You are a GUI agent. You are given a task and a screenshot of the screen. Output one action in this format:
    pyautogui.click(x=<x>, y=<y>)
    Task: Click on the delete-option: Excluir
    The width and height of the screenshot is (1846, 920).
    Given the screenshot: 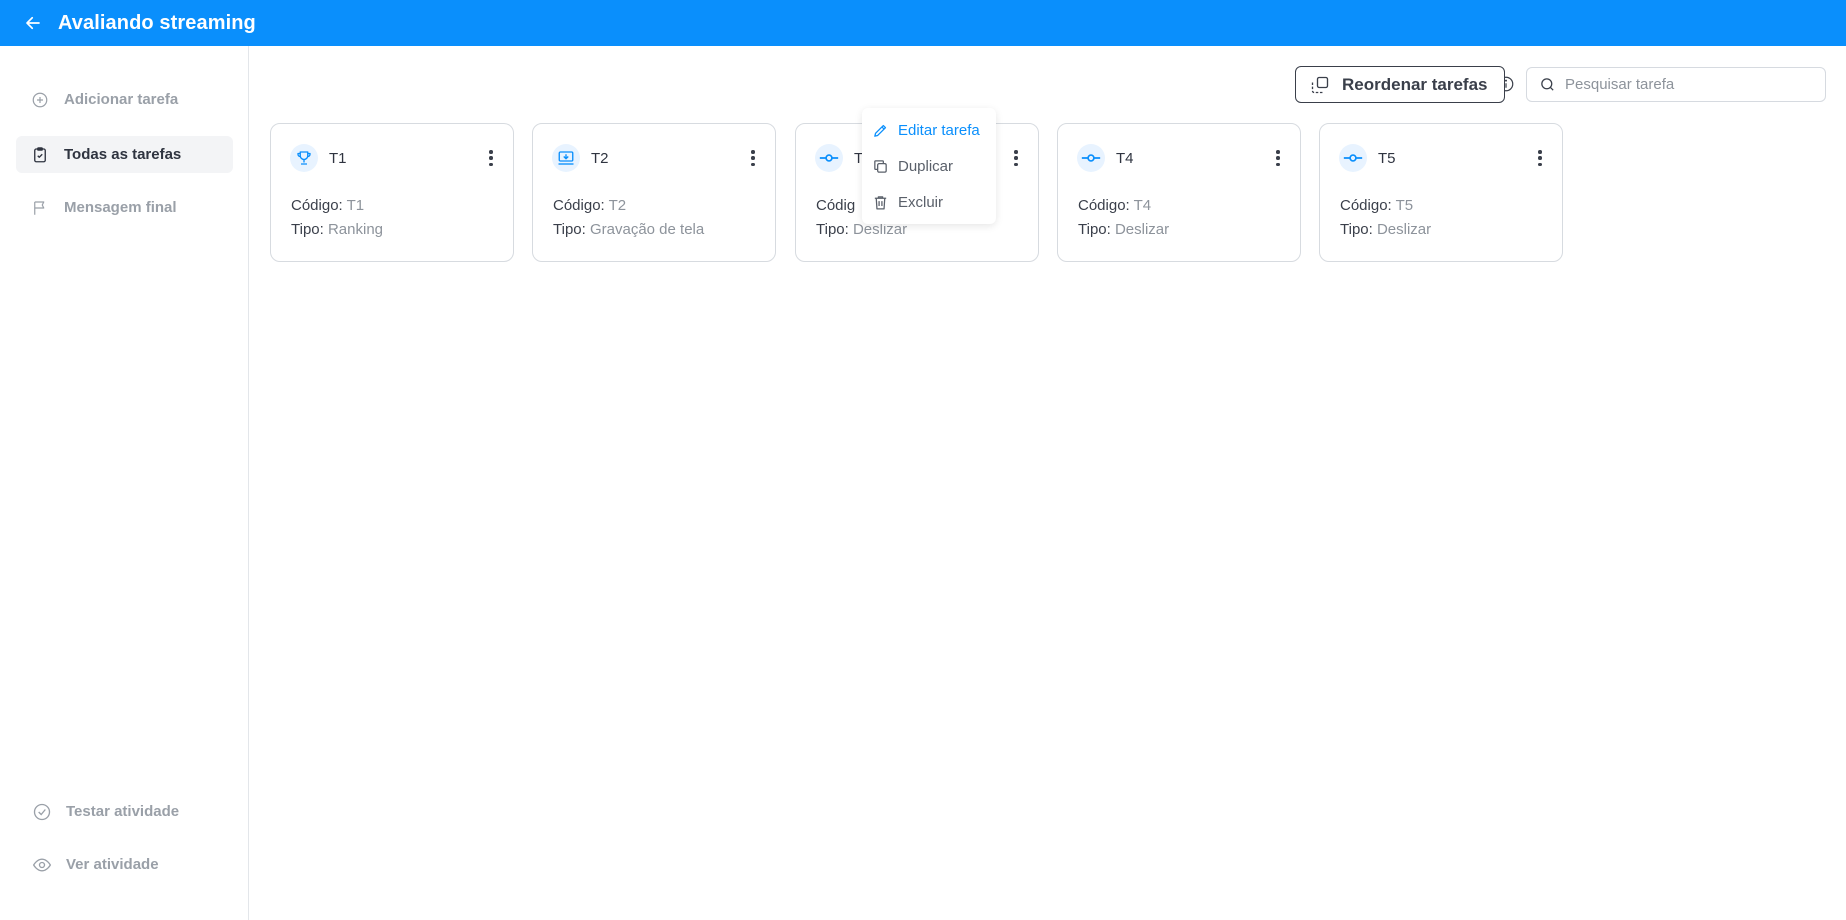 What is the action you would take?
    pyautogui.click(x=929, y=202)
    